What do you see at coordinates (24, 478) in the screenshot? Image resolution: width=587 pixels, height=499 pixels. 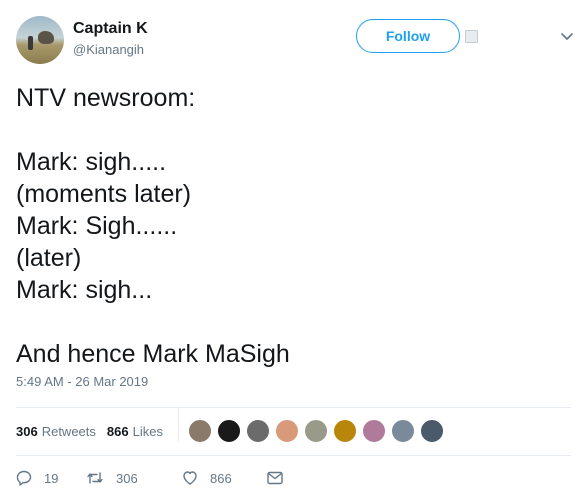 I see `reply-icon` at bounding box center [24, 478].